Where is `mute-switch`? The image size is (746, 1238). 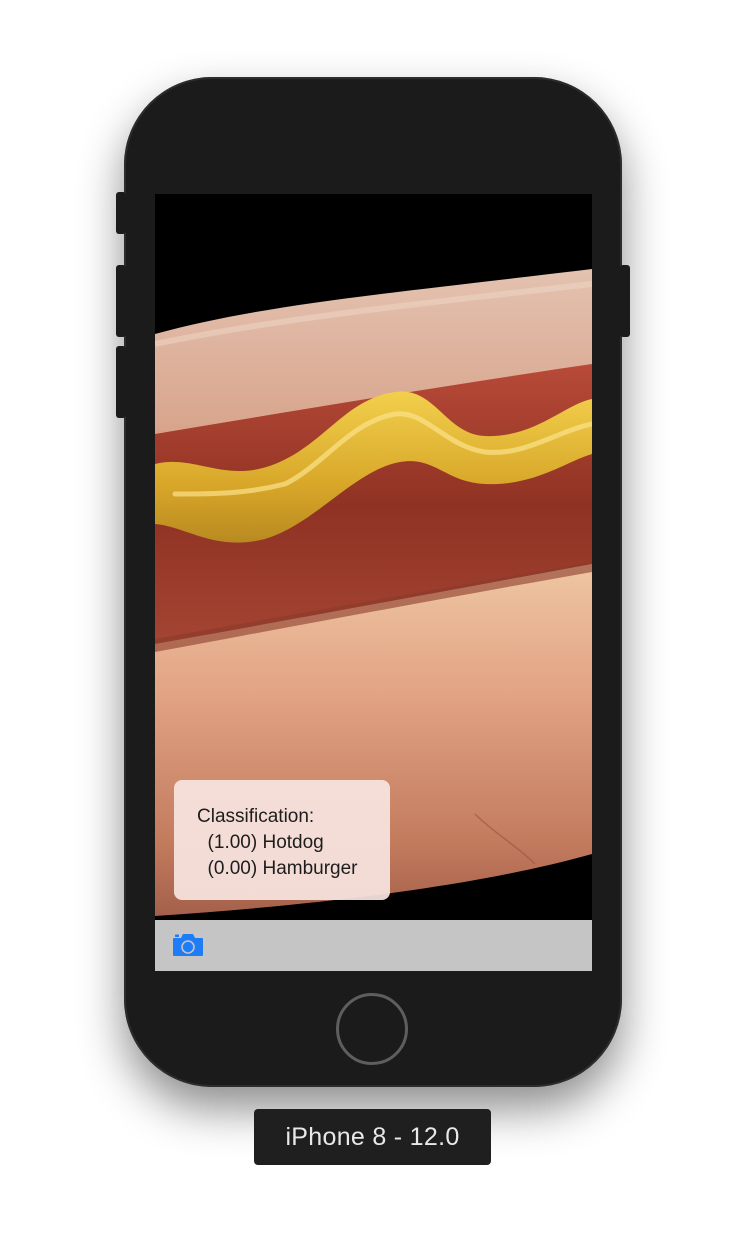 mute-switch is located at coordinates (121, 213).